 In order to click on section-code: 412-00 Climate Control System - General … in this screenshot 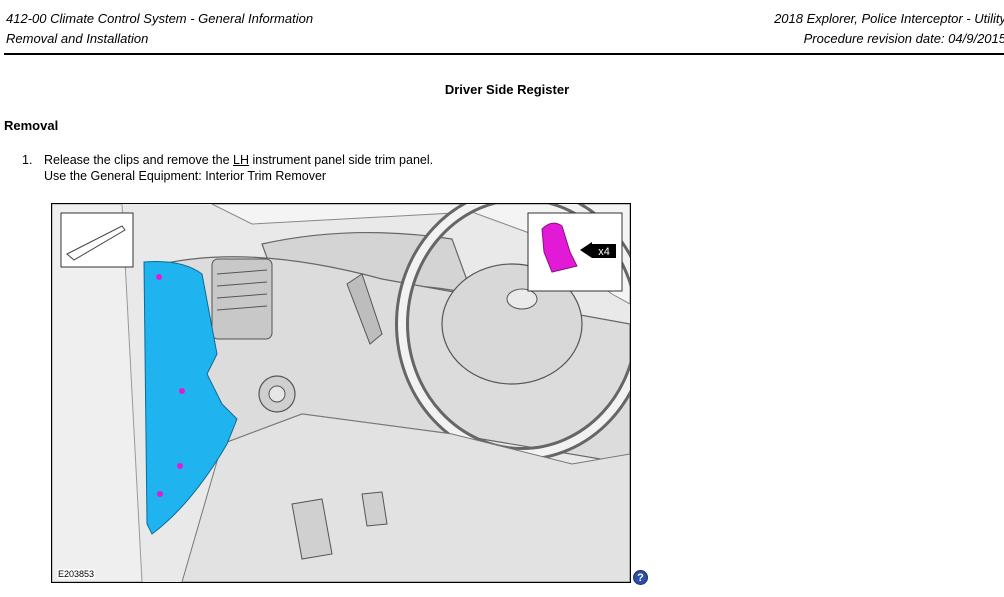, I will do `click(160, 18)`.